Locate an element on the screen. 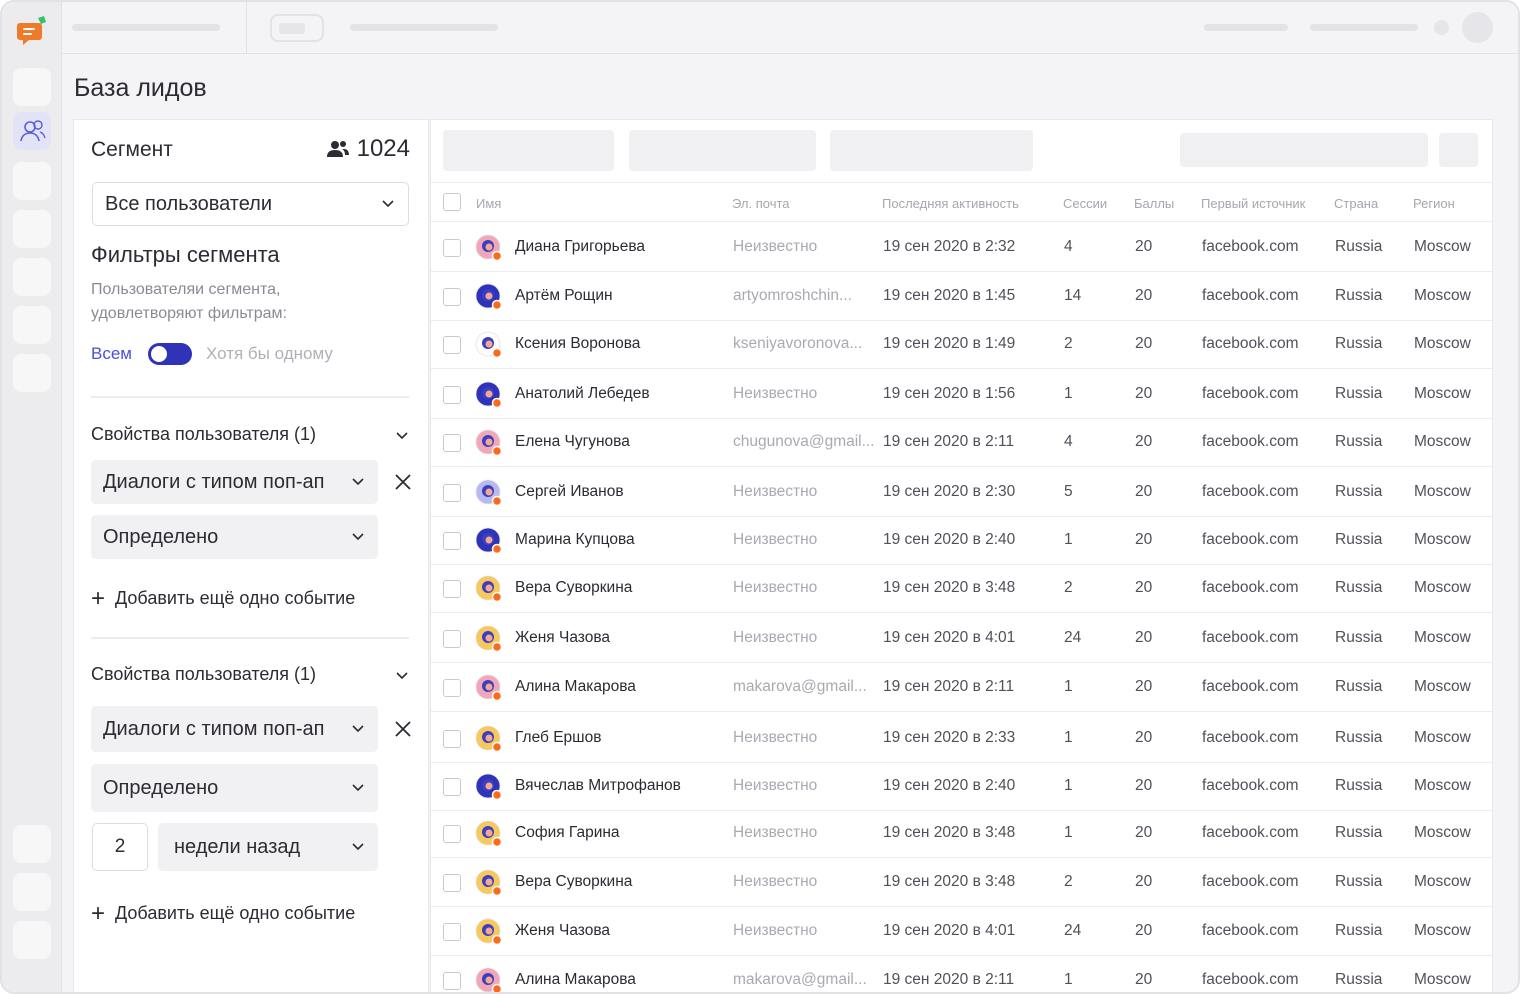 This screenshot has width=1520, height=994. lead-name: София Гарина is located at coordinates (620, 833).